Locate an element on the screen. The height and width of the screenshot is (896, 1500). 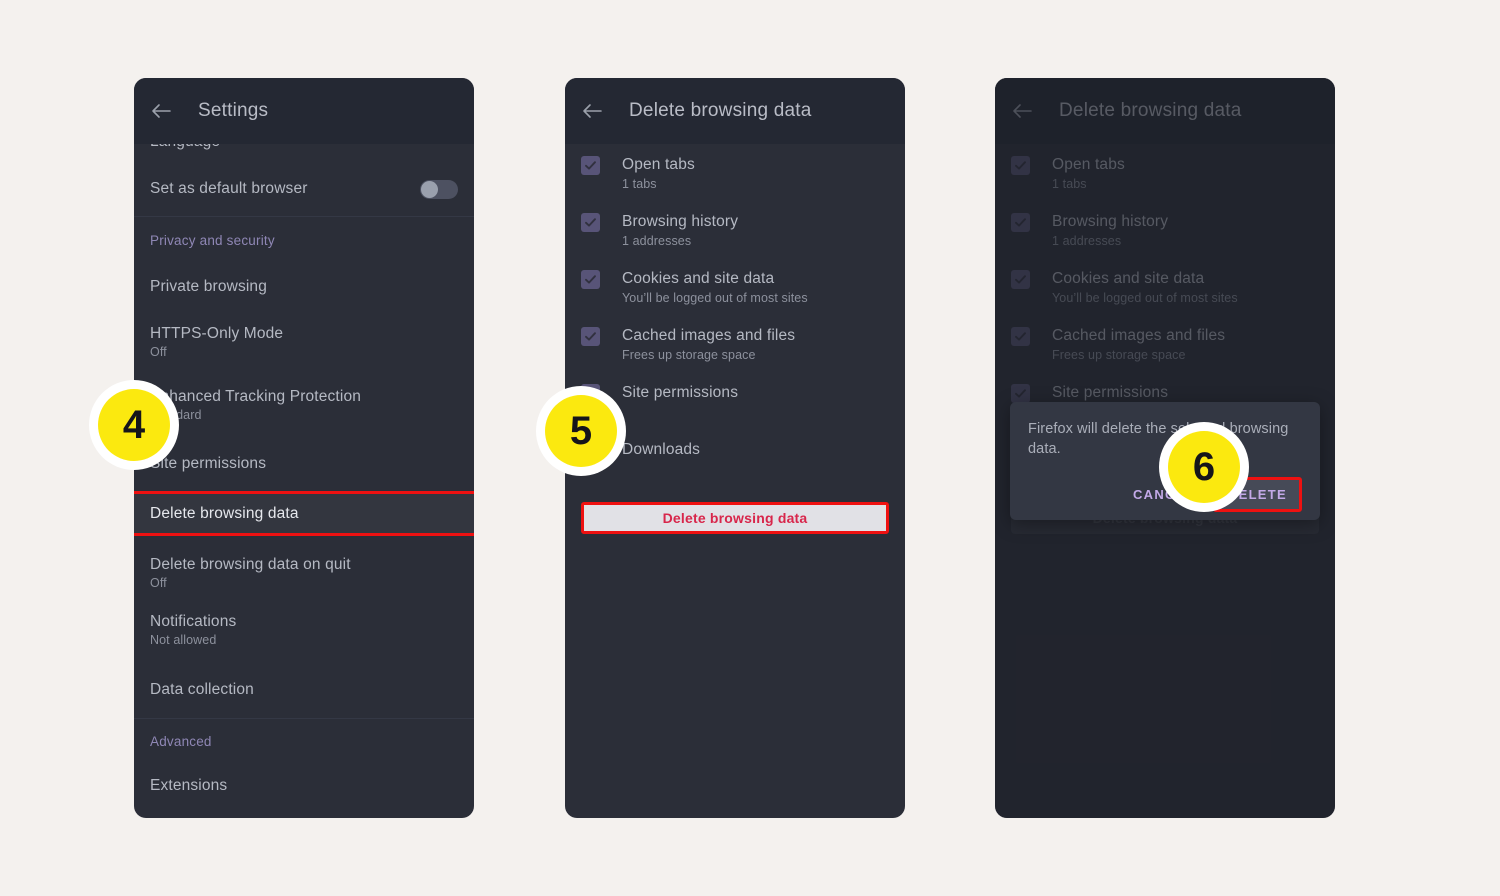
settings-item-private-browsing: Private browsing is located at coordinates (304, 287).